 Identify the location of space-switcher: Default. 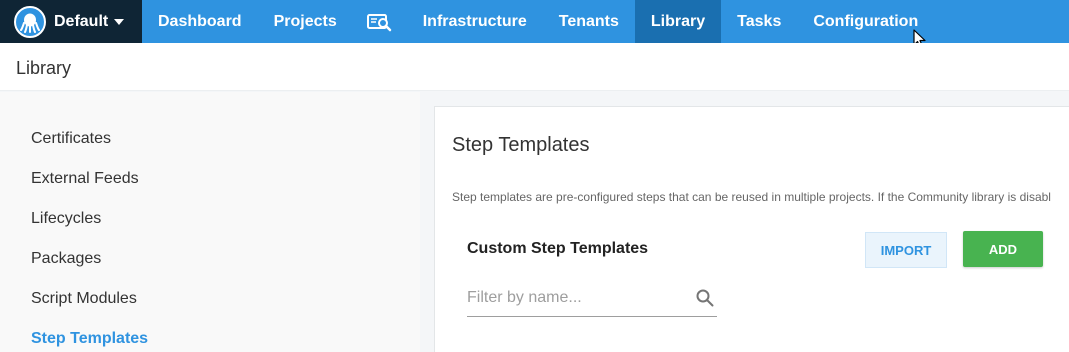
(71, 21).